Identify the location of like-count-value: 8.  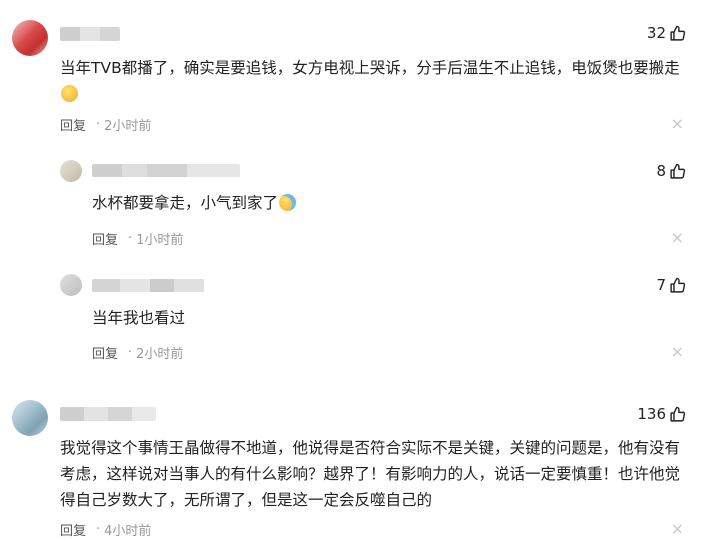
(661, 171).